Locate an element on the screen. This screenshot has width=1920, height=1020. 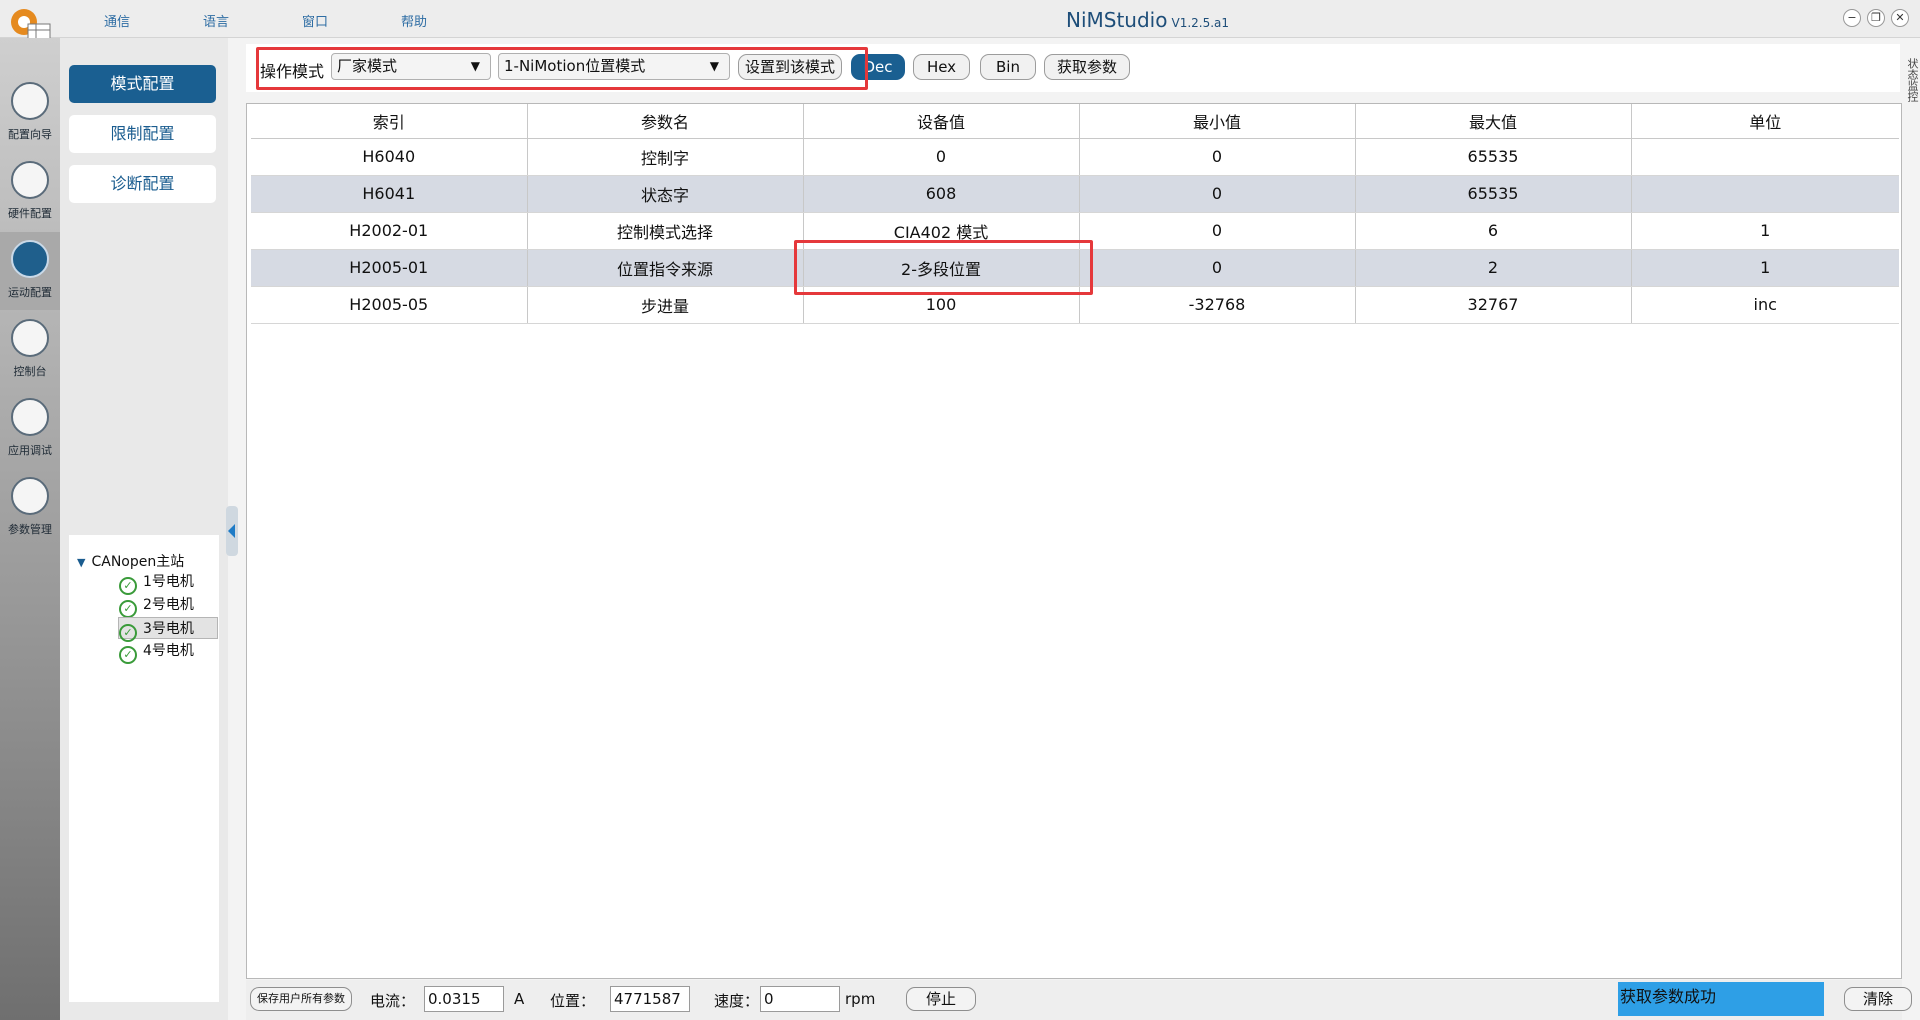
status-message: 获取参数成功 is located at coordinates (1721, 999).